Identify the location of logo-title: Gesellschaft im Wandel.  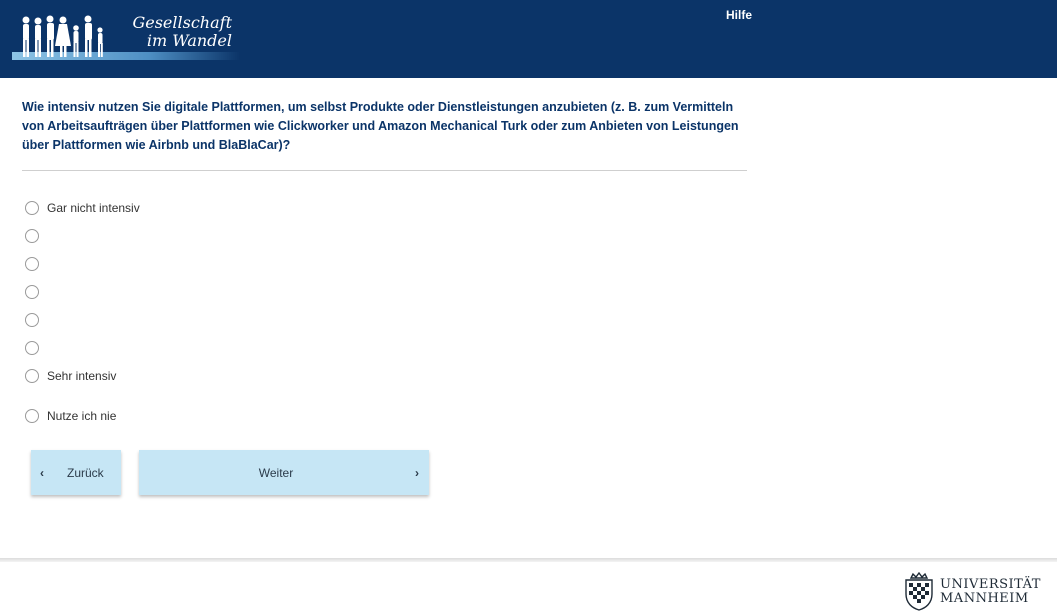
(176, 32).